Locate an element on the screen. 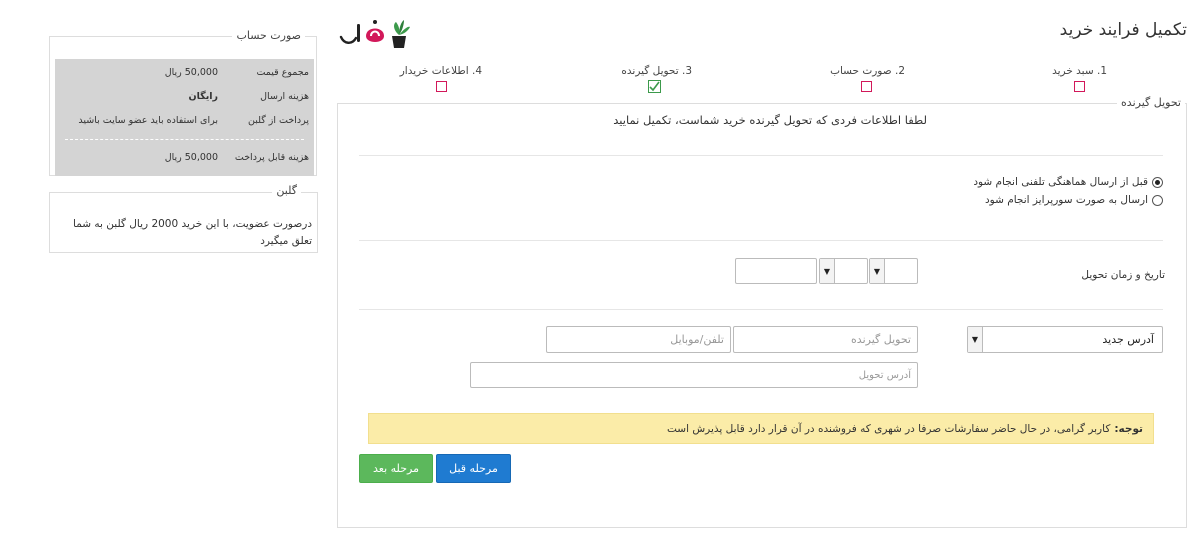  step-checkbox-receiver is located at coordinates (654, 86).